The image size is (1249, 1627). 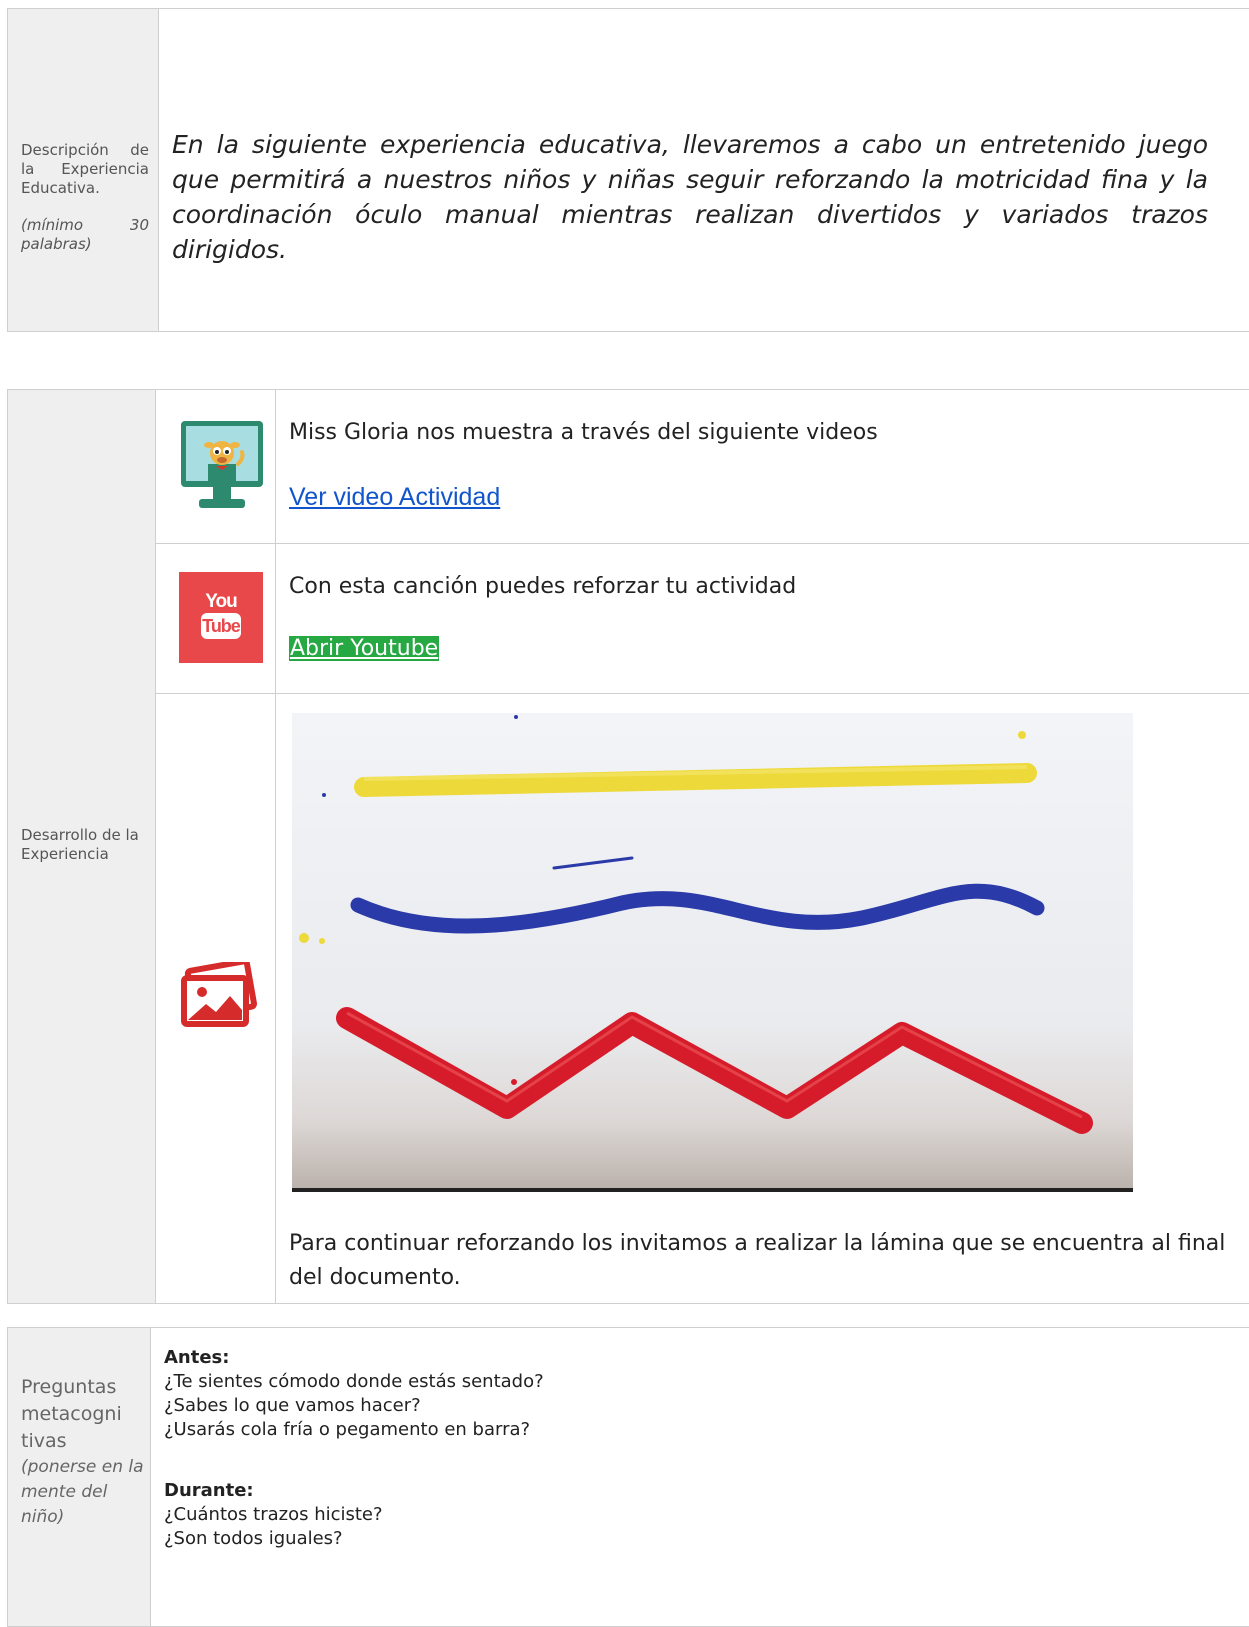 I want to click on development-label-cell: Desarrollo de la Experiencia, so click(x=81, y=846).